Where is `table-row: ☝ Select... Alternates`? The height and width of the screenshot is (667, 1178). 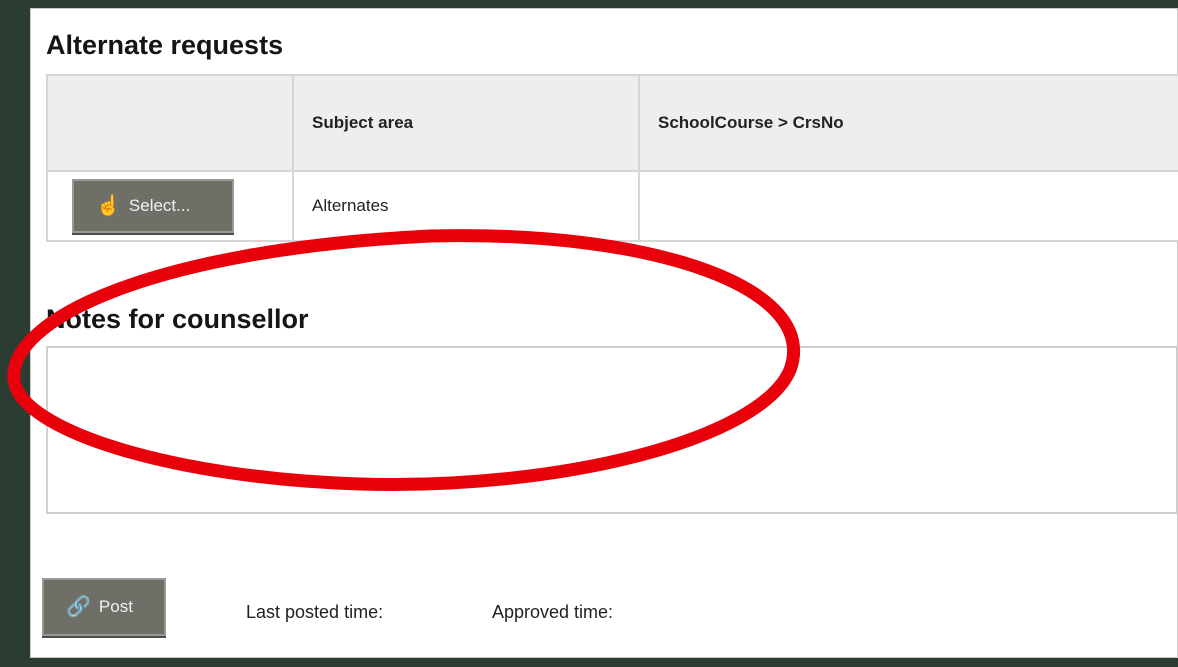
table-row: ☝ Select... Alternates is located at coordinates (612, 206).